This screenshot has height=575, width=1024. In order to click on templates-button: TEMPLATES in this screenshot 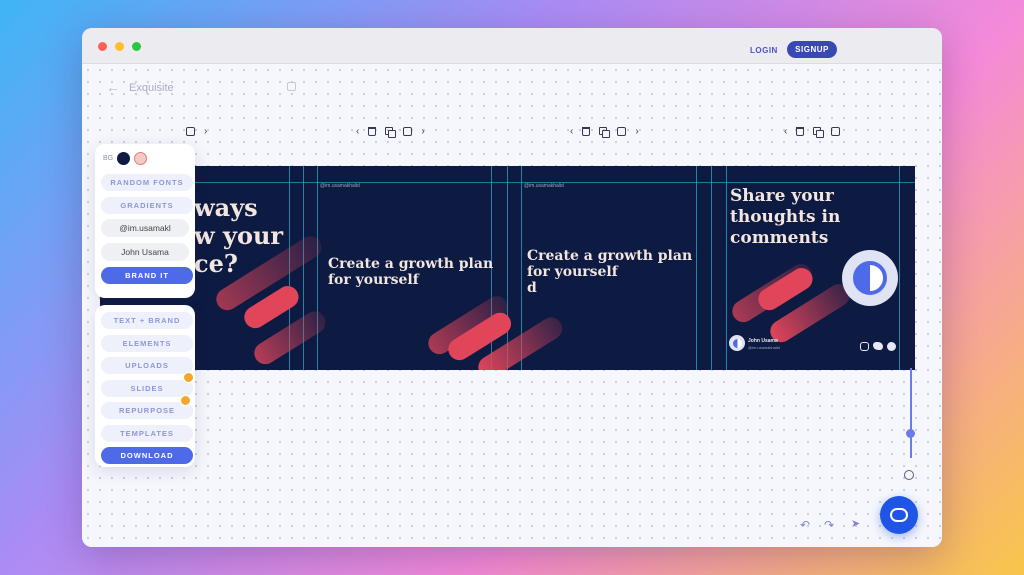, I will do `click(147, 433)`.